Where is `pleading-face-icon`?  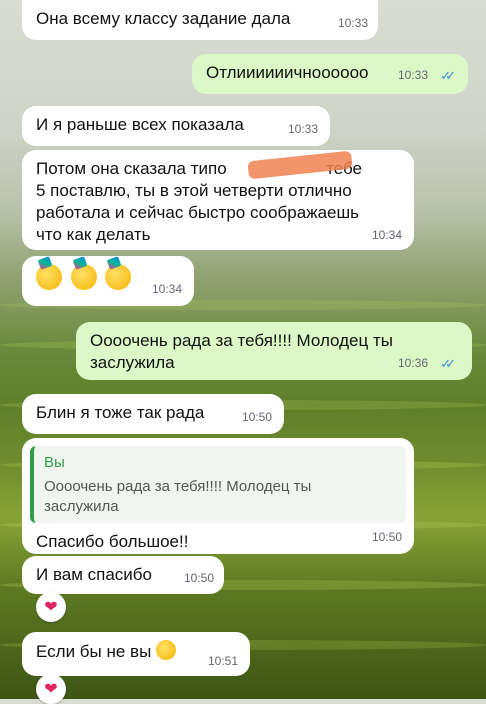 pleading-face-icon is located at coordinates (166, 650).